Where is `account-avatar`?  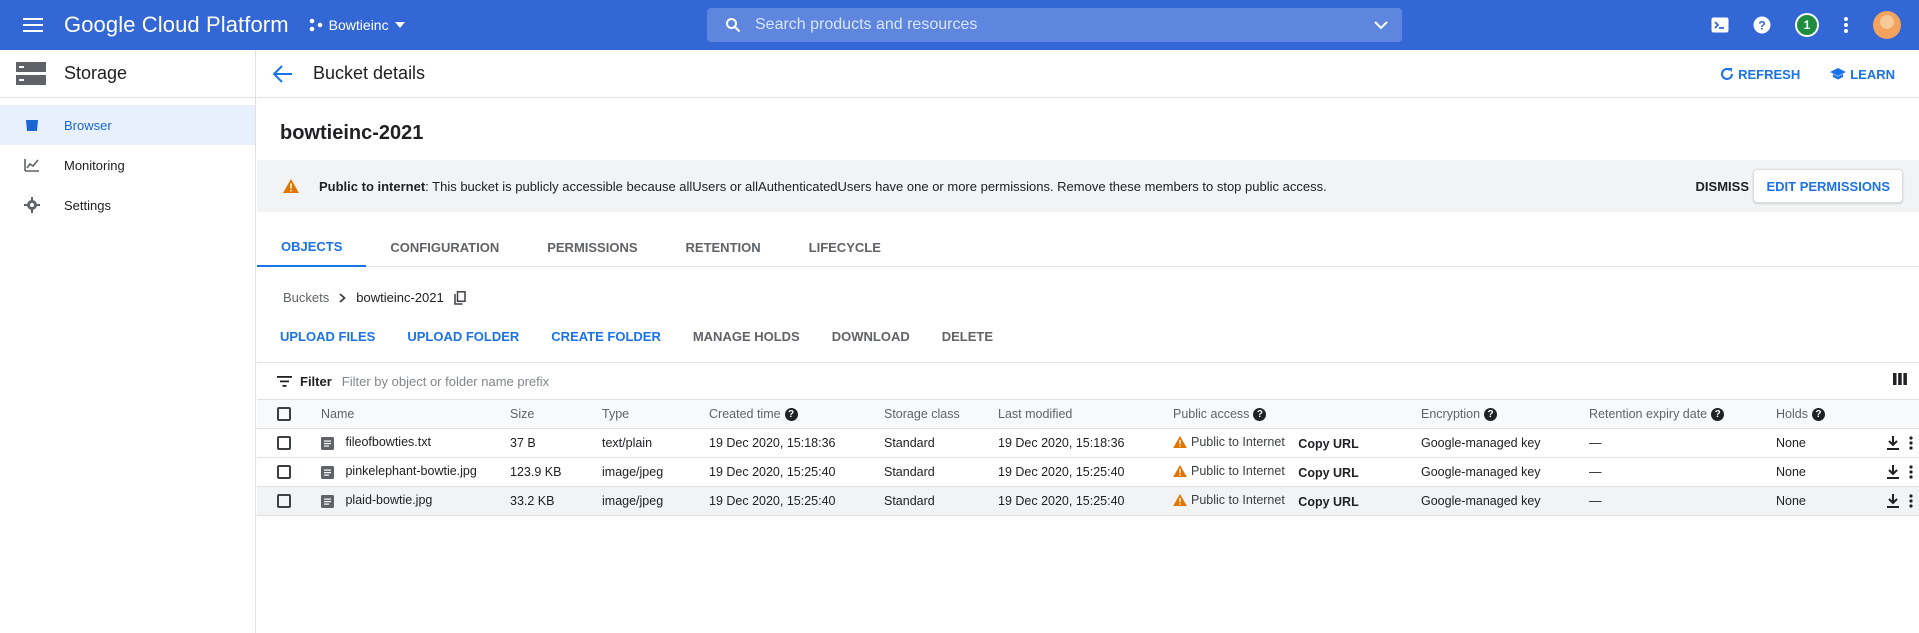 account-avatar is located at coordinates (1887, 25).